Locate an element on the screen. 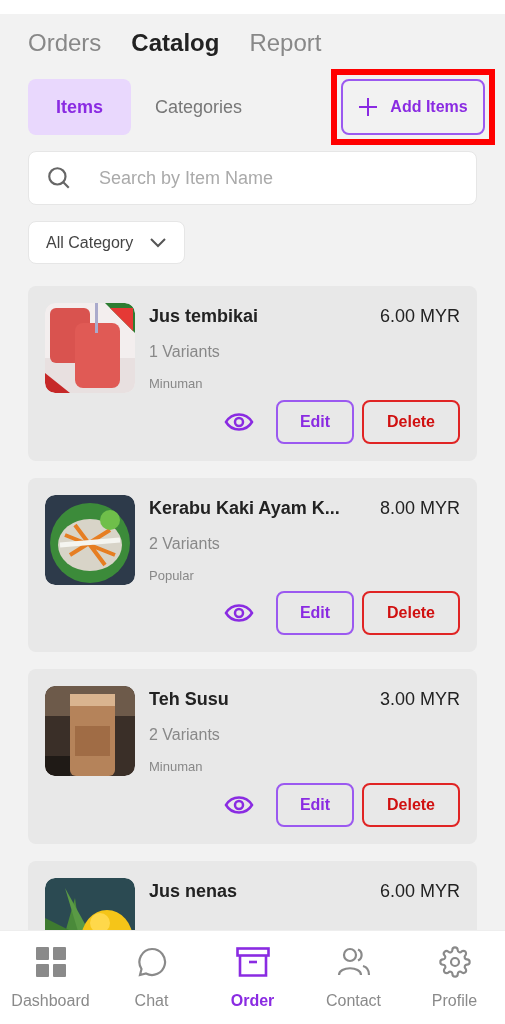 The image size is (505, 1024). archive-box-icon is located at coordinates (252, 962).